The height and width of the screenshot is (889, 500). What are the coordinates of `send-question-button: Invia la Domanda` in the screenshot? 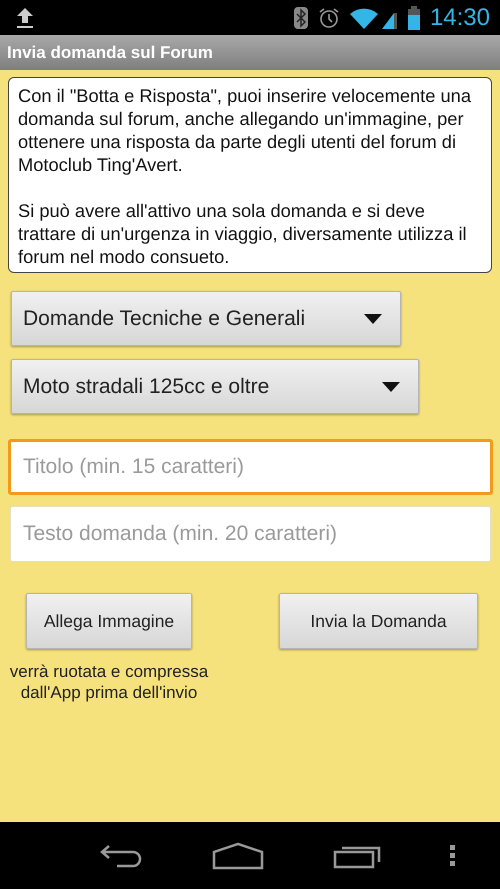 It's located at (378, 621).